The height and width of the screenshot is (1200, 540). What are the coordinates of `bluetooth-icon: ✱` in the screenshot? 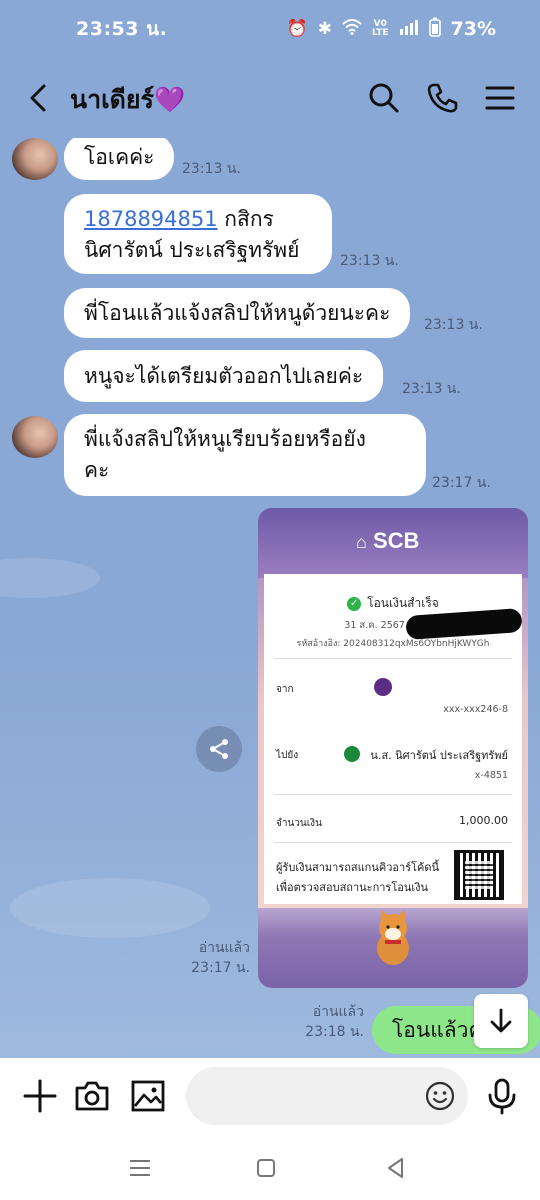 It's located at (324, 29).